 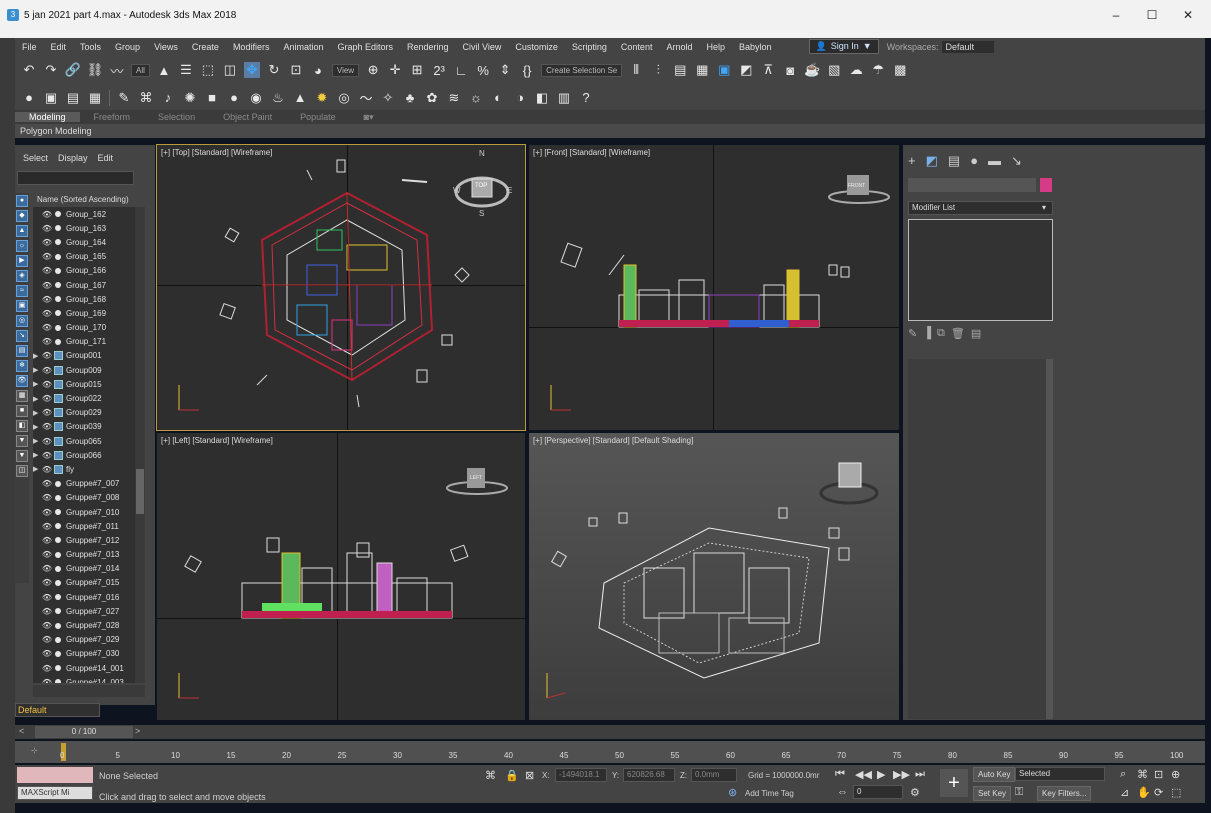 What do you see at coordinates (498, 98) in the screenshot?
I see `render-sphere-icon: ◐` at bounding box center [498, 98].